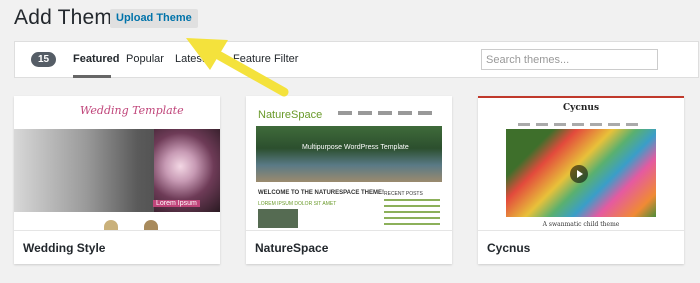  I want to click on preview-logo: NatureSpace, so click(290, 115).